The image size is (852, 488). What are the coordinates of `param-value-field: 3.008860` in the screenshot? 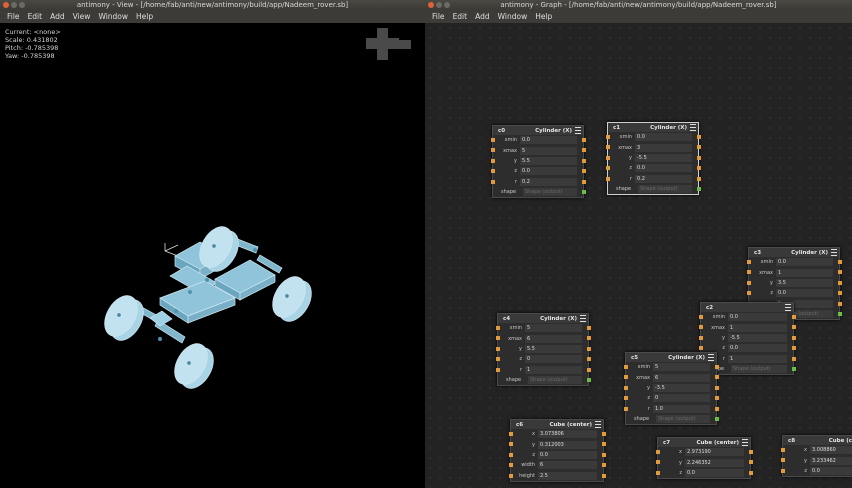 It's located at (831, 450).